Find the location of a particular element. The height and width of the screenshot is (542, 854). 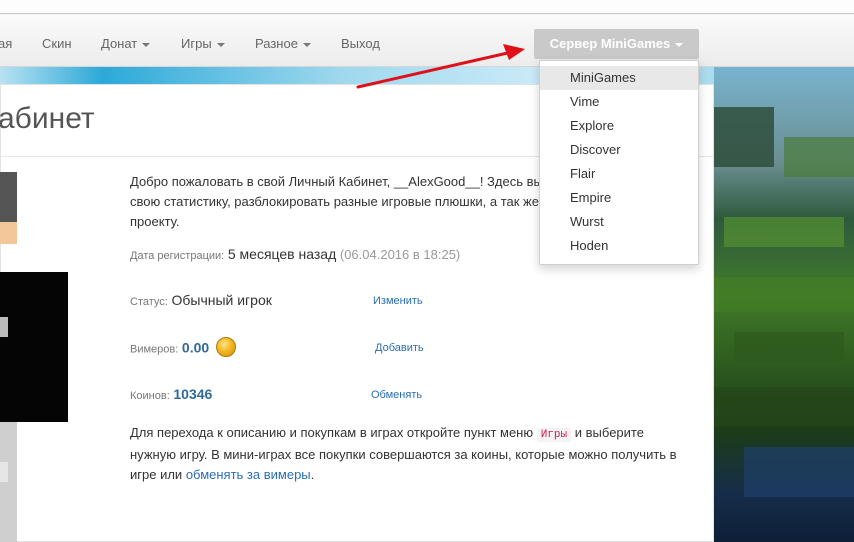

coins-label: Коинов: is located at coordinates (150, 396).